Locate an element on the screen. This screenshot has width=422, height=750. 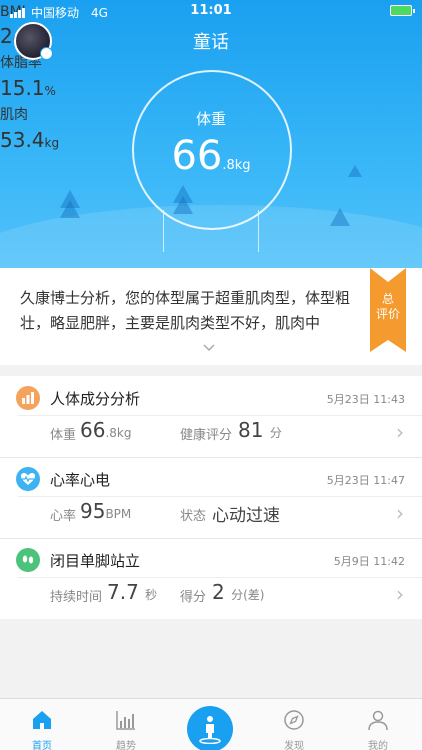
ribbon-text-2: 评价 is located at coordinates (387, 314).